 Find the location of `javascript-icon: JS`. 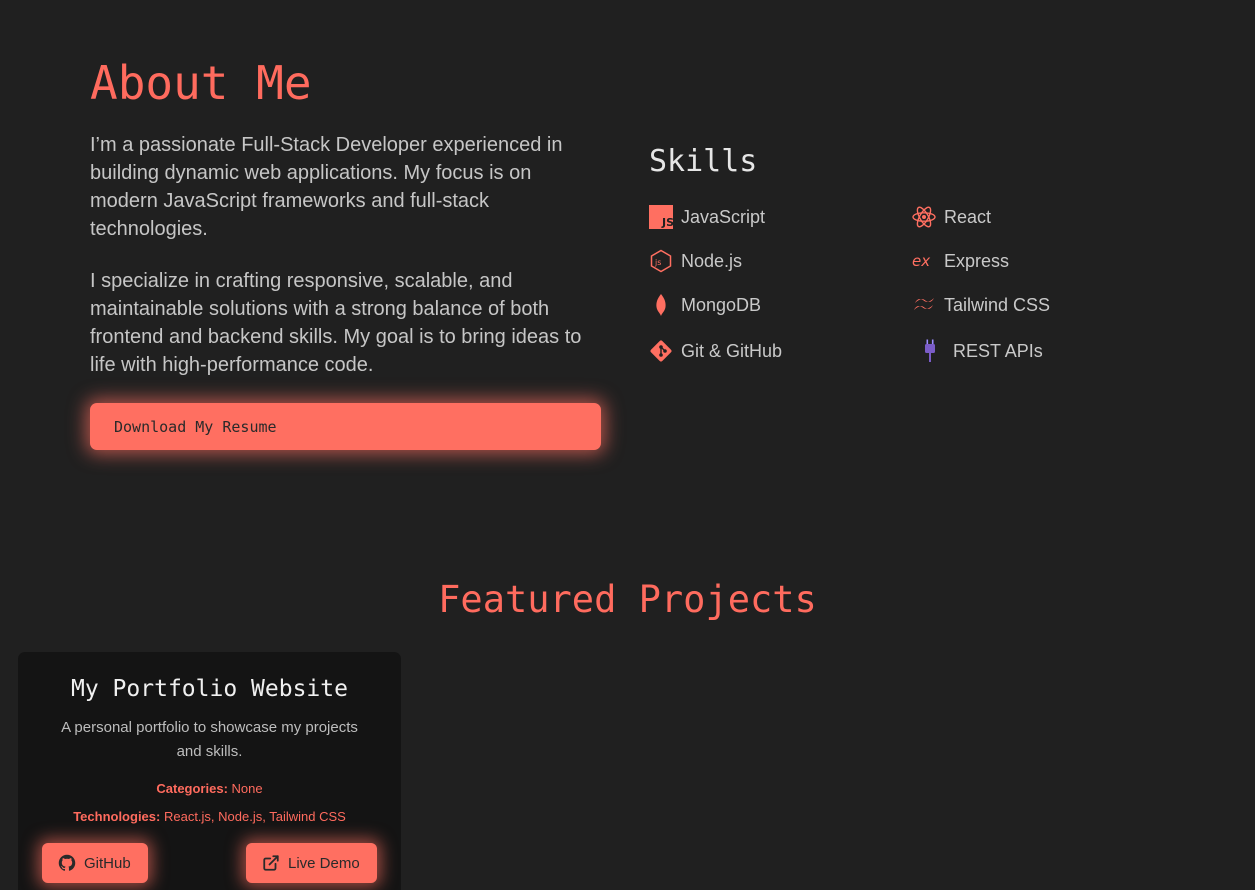

javascript-icon: JS is located at coordinates (661, 217).